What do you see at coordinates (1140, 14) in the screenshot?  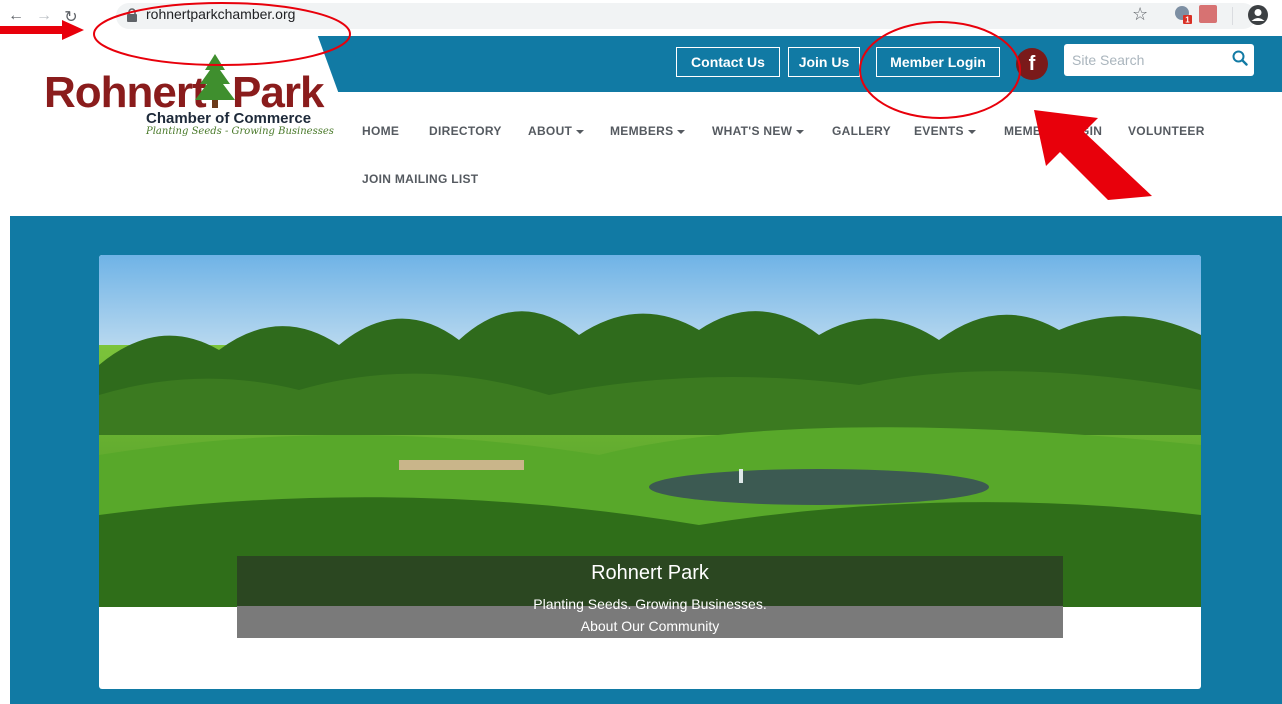 I see `star-icon: ☆` at bounding box center [1140, 14].